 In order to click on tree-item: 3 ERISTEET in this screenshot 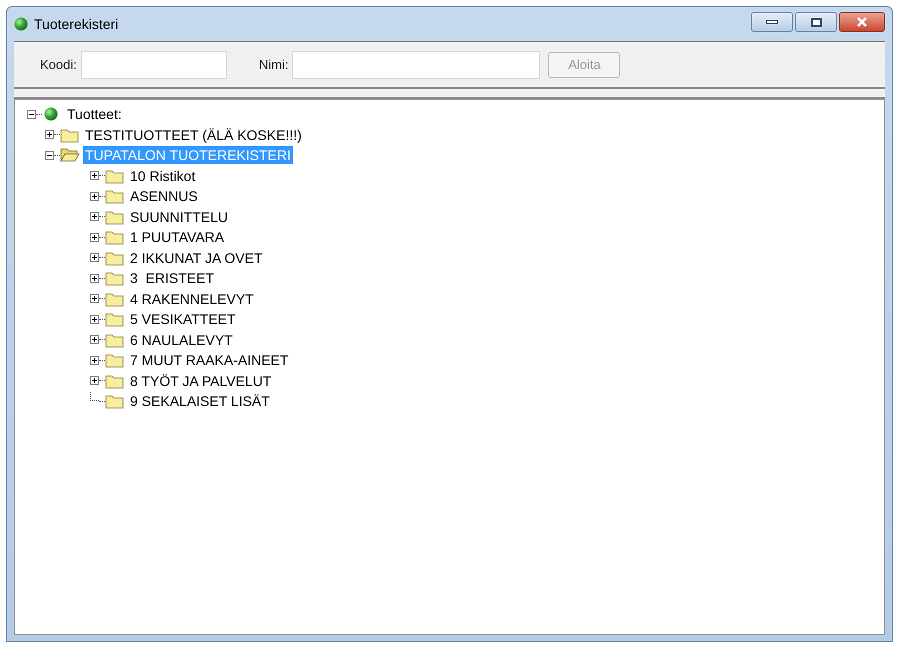, I will do `click(172, 278)`.